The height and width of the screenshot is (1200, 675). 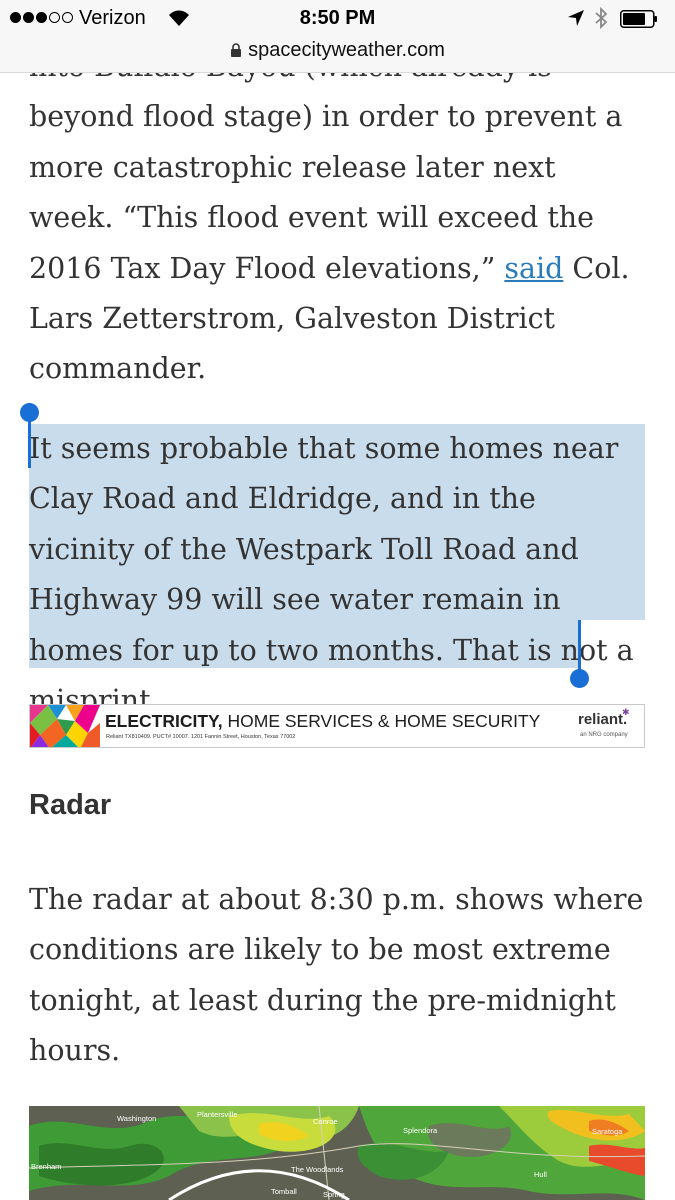 I want to click on battery-icon, so click(x=638, y=19).